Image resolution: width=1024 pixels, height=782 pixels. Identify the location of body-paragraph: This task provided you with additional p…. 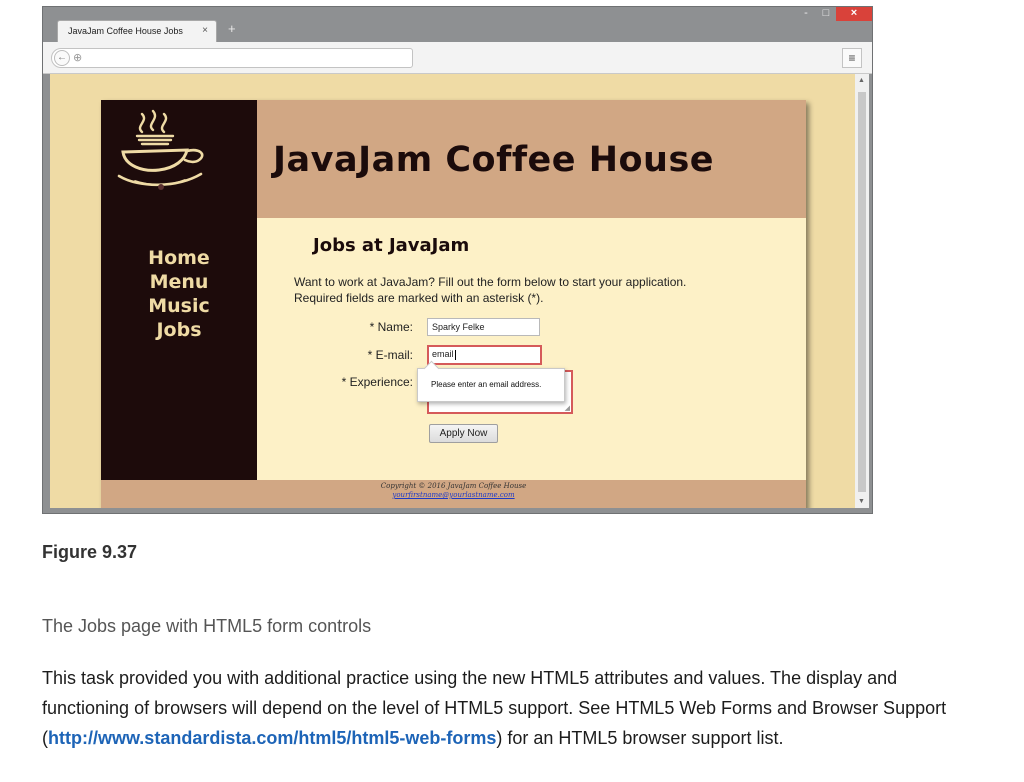
(509, 708).